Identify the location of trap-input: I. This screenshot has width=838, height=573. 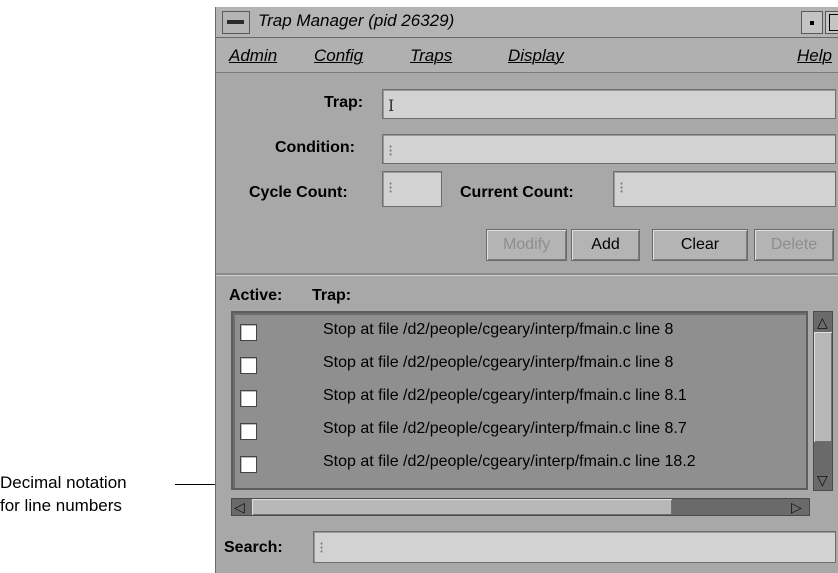
(609, 104).